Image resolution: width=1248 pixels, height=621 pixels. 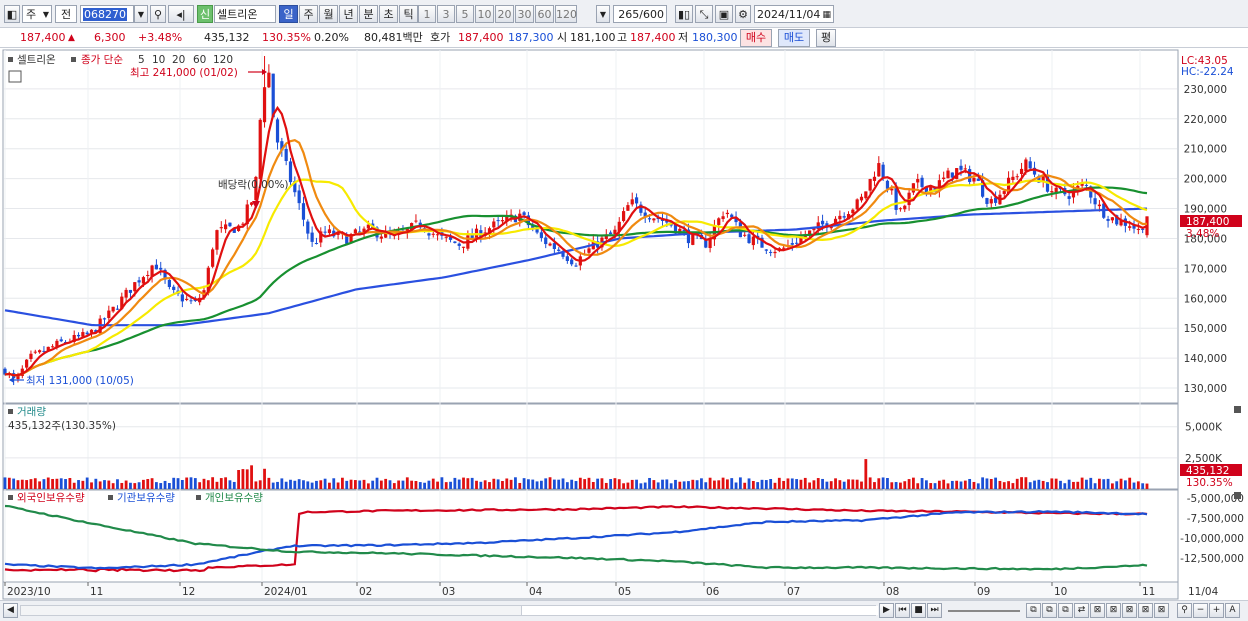 I want to click on tool-icon-1: ⧉, so click(x=1033, y=610).